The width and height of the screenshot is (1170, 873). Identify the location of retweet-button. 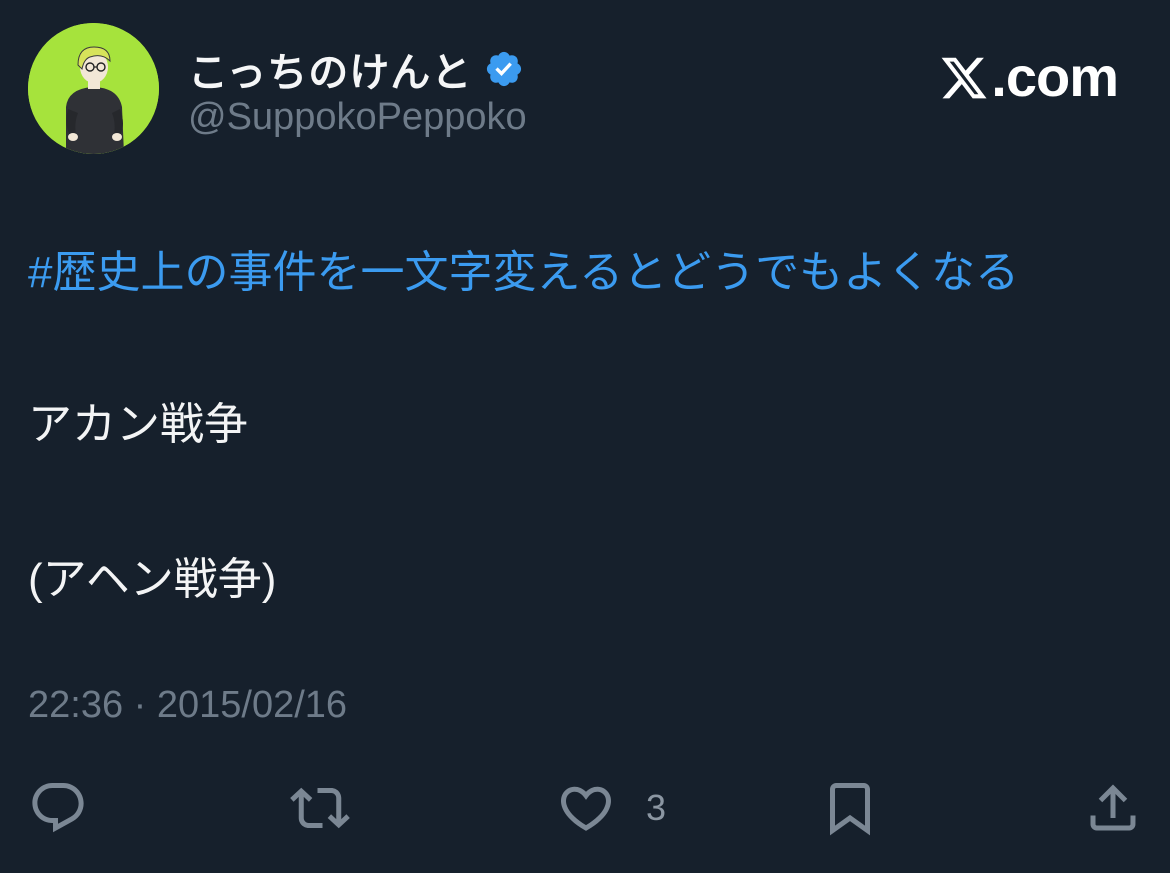
(320, 808).